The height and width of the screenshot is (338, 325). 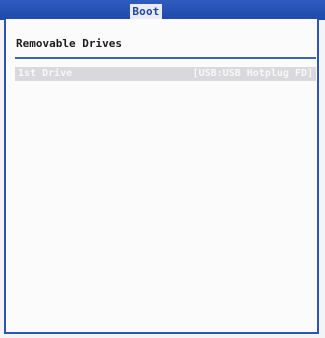 What do you see at coordinates (69, 43) in the screenshot?
I see `section-title: Removable Drives` at bounding box center [69, 43].